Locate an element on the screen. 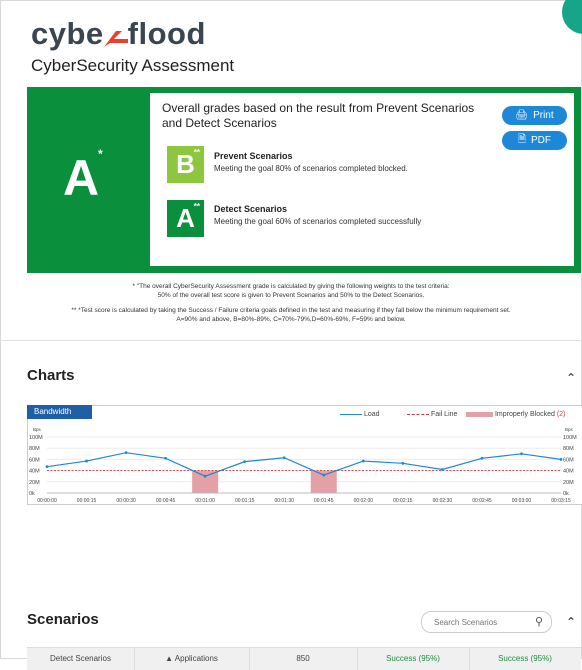 This screenshot has width=582, height=670. y-tick-left: 0k is located at coordinates (32, 494).